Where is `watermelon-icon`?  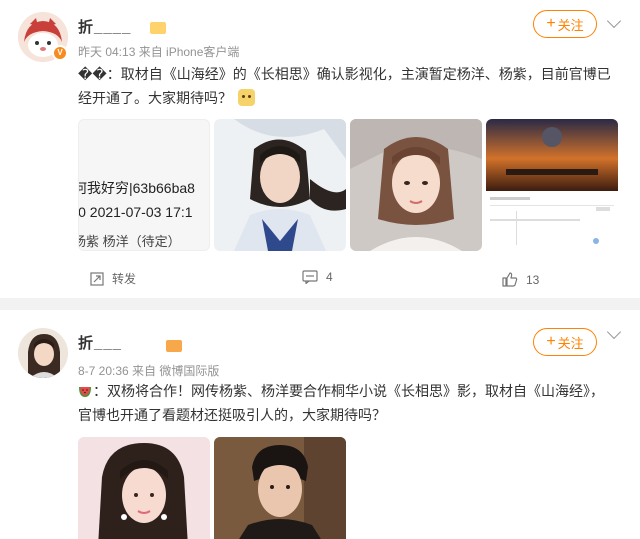 watermelon-icon is located at coordinates (85, 389).